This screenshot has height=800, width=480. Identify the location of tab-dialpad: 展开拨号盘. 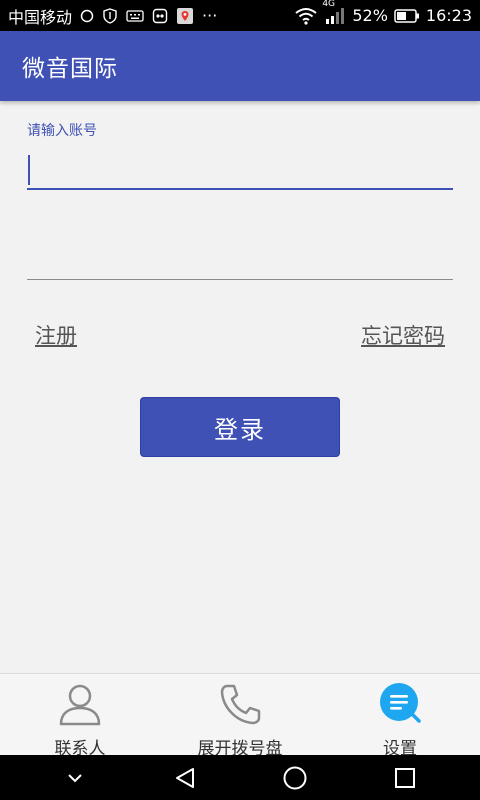
(240, 716).